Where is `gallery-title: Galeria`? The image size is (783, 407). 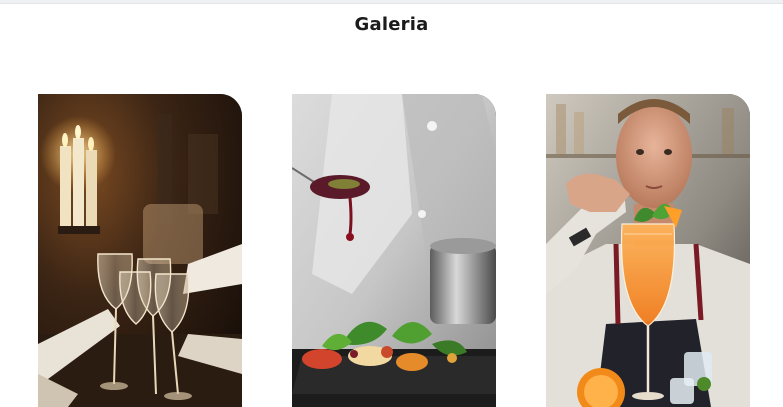 gallery-title: Galeria is located at coordinates (391, 24).